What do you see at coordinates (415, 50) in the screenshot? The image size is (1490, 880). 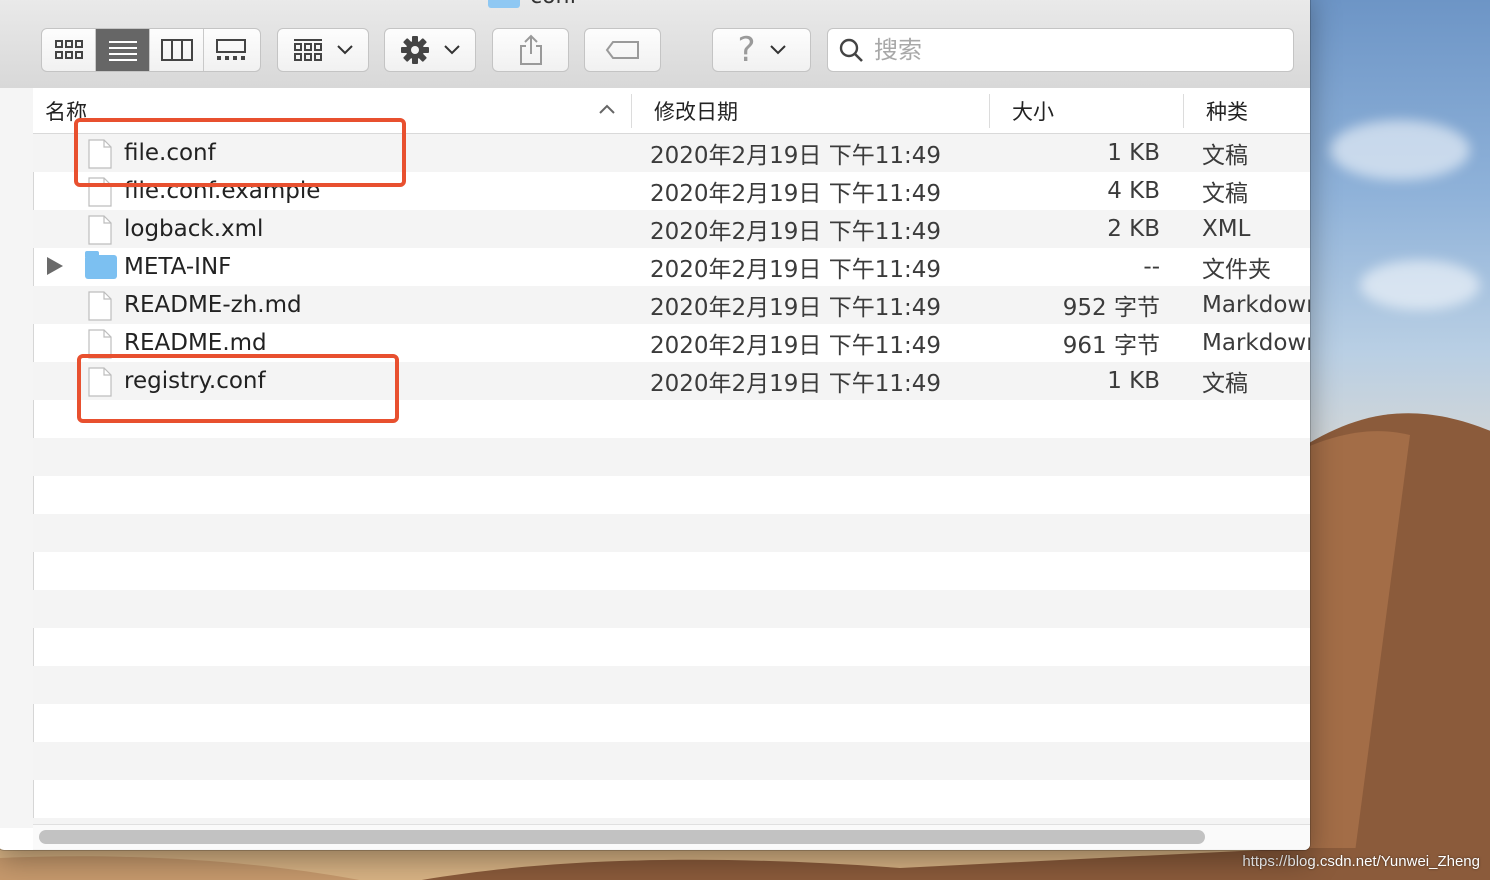 I see `gear-icon` at bounding box center [415, 50].